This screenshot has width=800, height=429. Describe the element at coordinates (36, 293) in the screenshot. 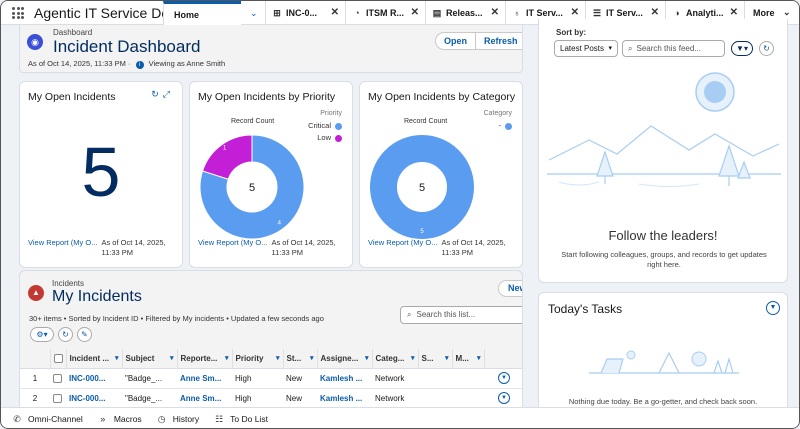

I see `incident-icon: ▲` at that location.